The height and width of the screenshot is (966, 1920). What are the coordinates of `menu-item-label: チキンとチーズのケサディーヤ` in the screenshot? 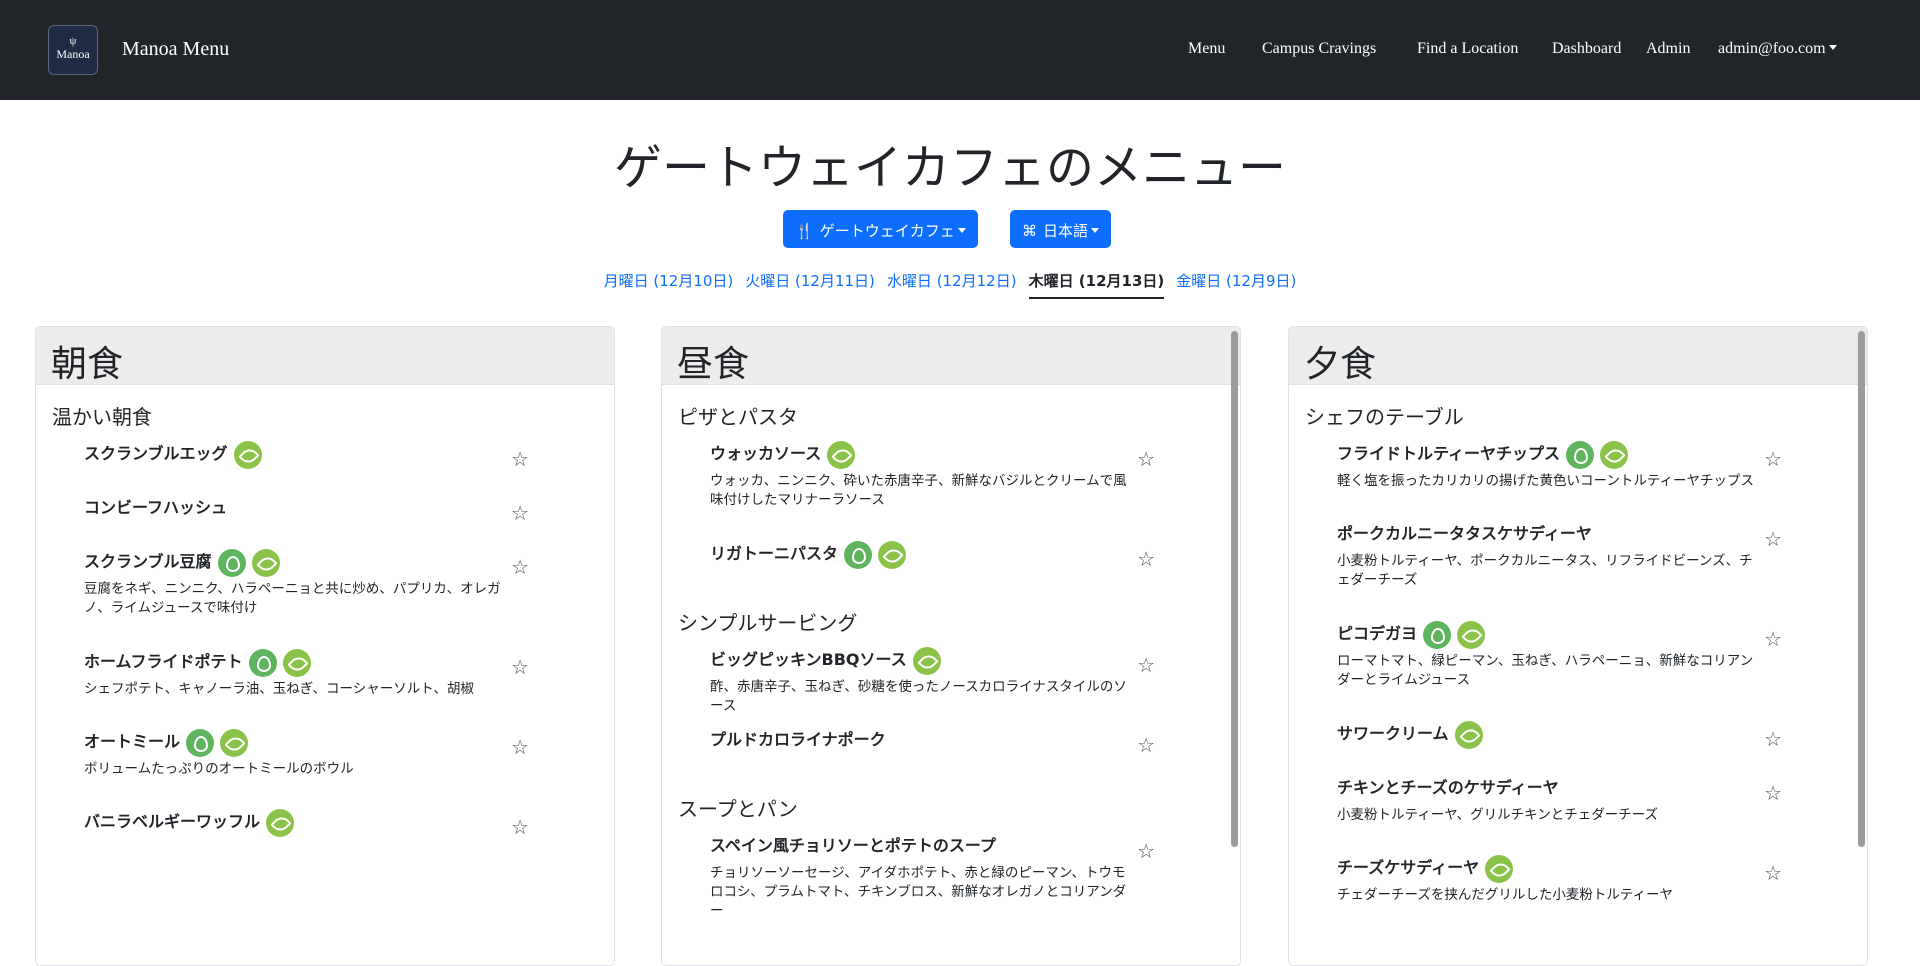 It's located at (1448, 787).